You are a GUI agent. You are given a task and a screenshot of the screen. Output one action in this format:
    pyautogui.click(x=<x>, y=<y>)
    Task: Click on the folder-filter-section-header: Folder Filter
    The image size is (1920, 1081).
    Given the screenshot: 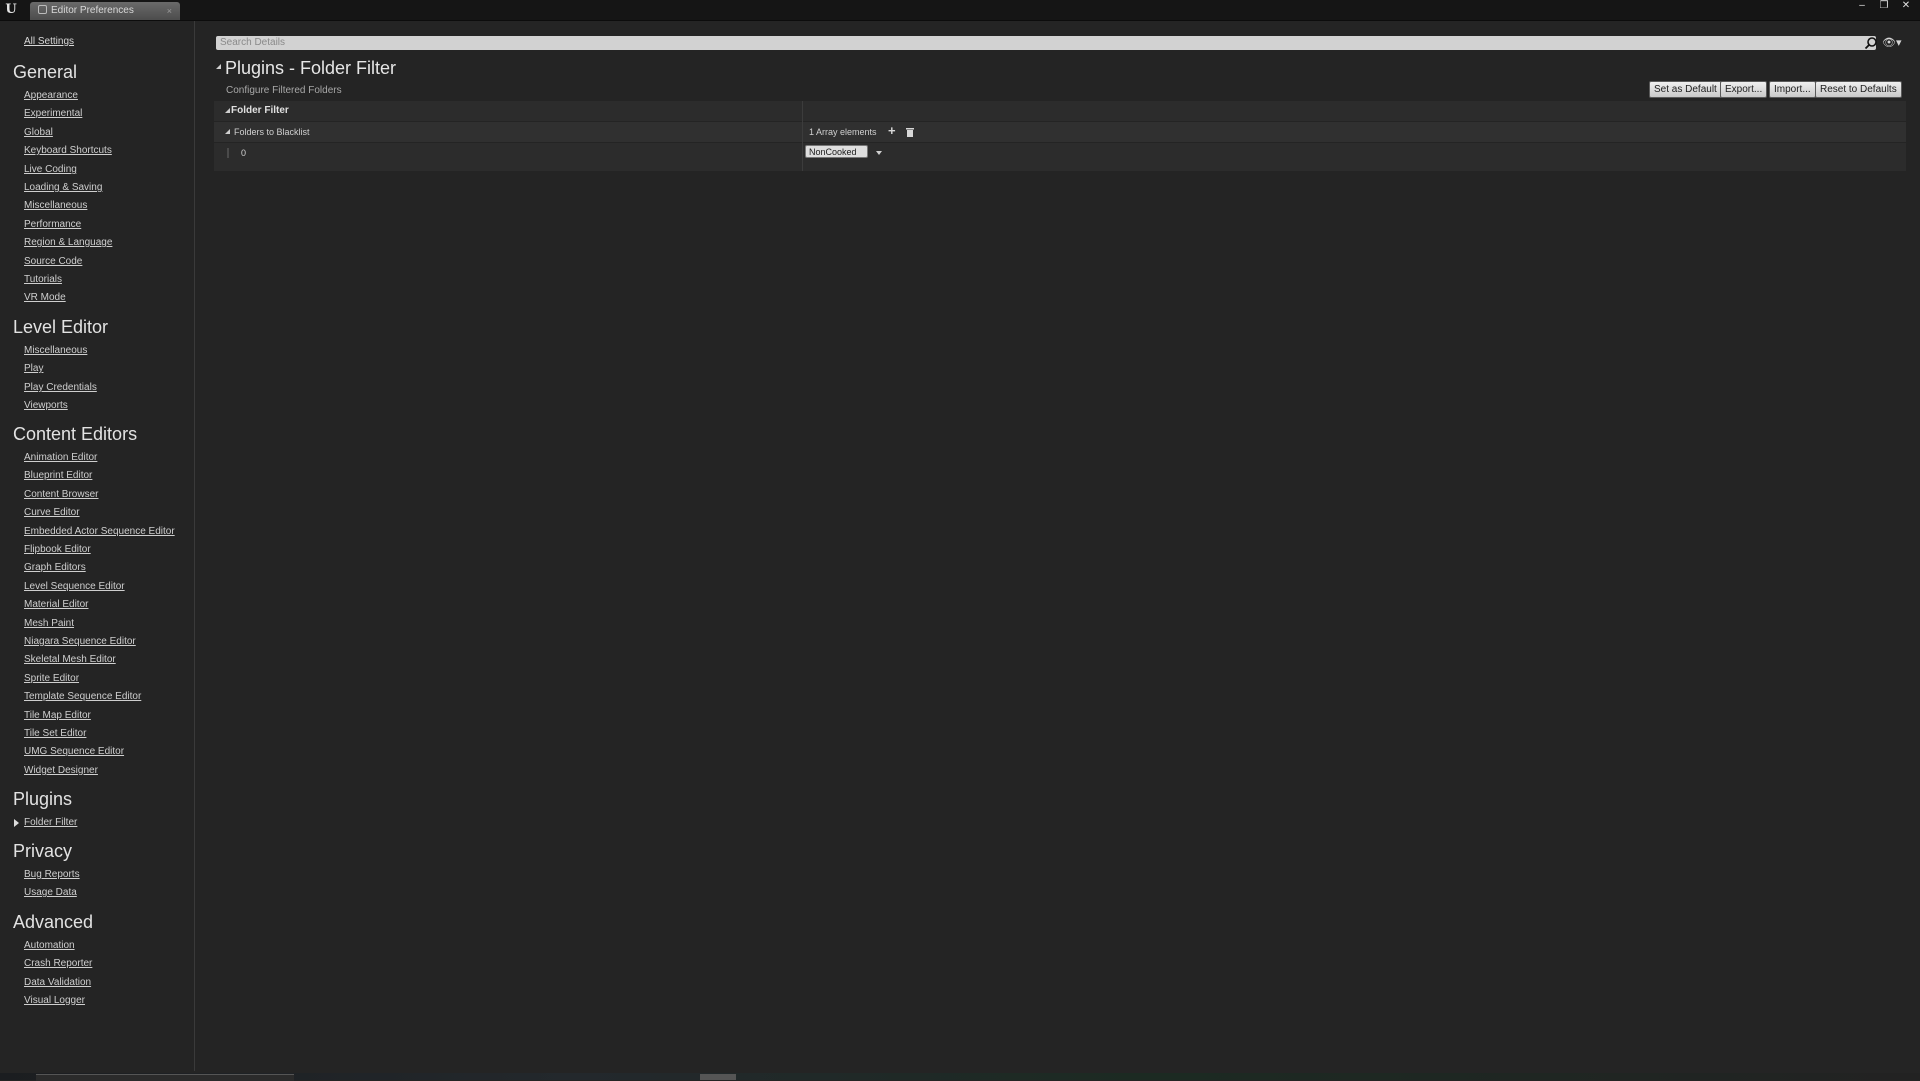 What is the action you would take?
    pyautogui.click(x=1060, y=111)
    